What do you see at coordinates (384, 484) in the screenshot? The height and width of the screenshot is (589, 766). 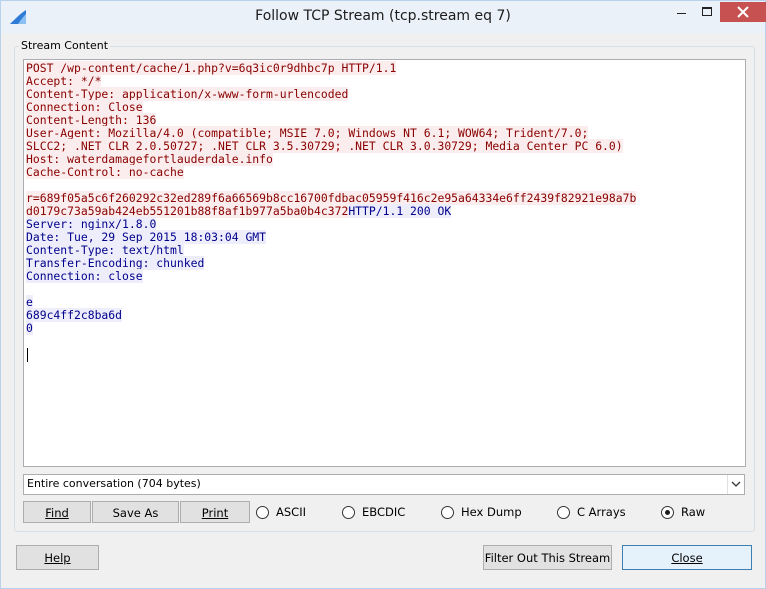 I see `conversation-select: Entire conversation (704 bytes)` at bounding box center [384, 484].